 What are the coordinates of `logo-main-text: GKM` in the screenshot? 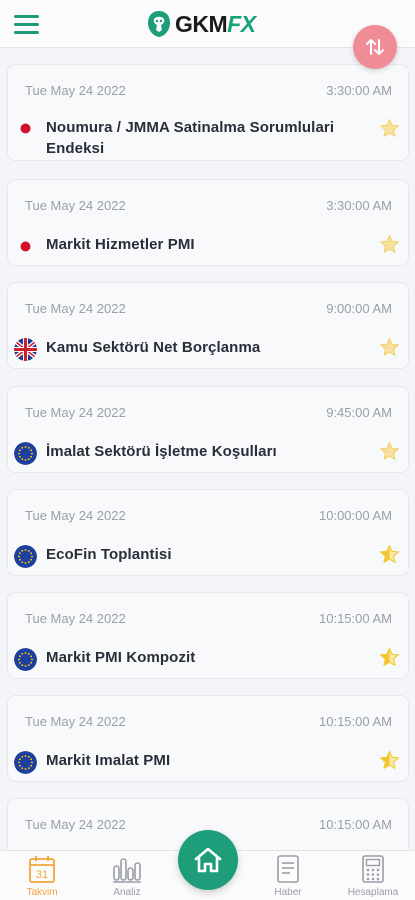 It's located at (201, 23).